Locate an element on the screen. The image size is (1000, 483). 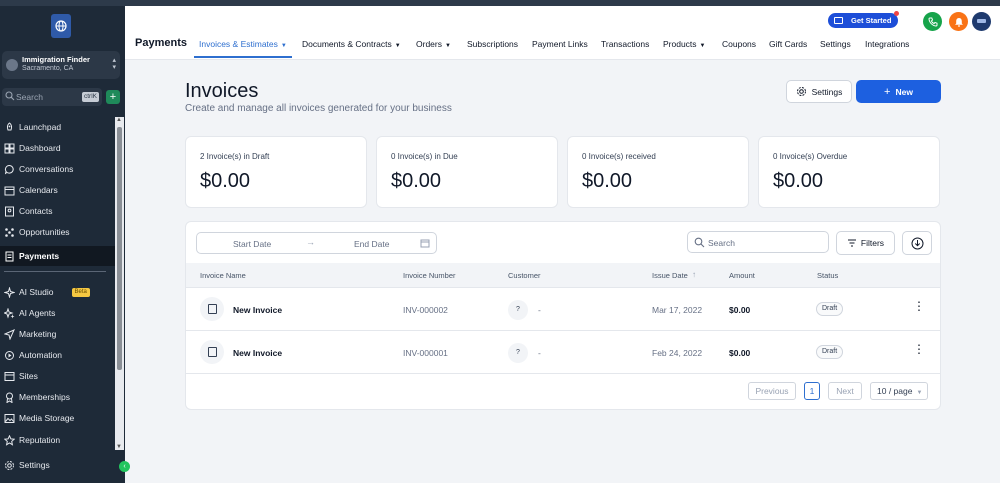
tab-label: Orders is located at coordinates (429, 44).